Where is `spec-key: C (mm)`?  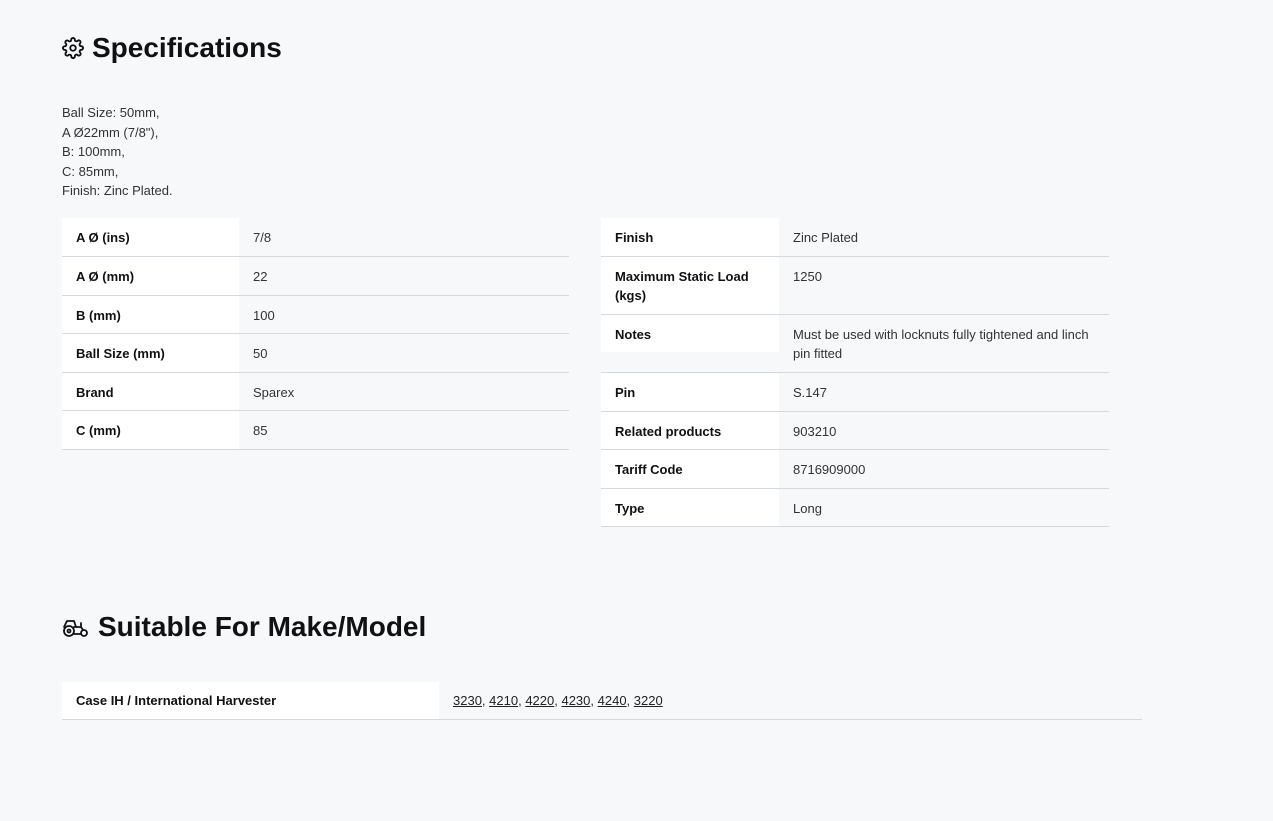
spec-key: C (mm) is located at coordinates (150, 430).